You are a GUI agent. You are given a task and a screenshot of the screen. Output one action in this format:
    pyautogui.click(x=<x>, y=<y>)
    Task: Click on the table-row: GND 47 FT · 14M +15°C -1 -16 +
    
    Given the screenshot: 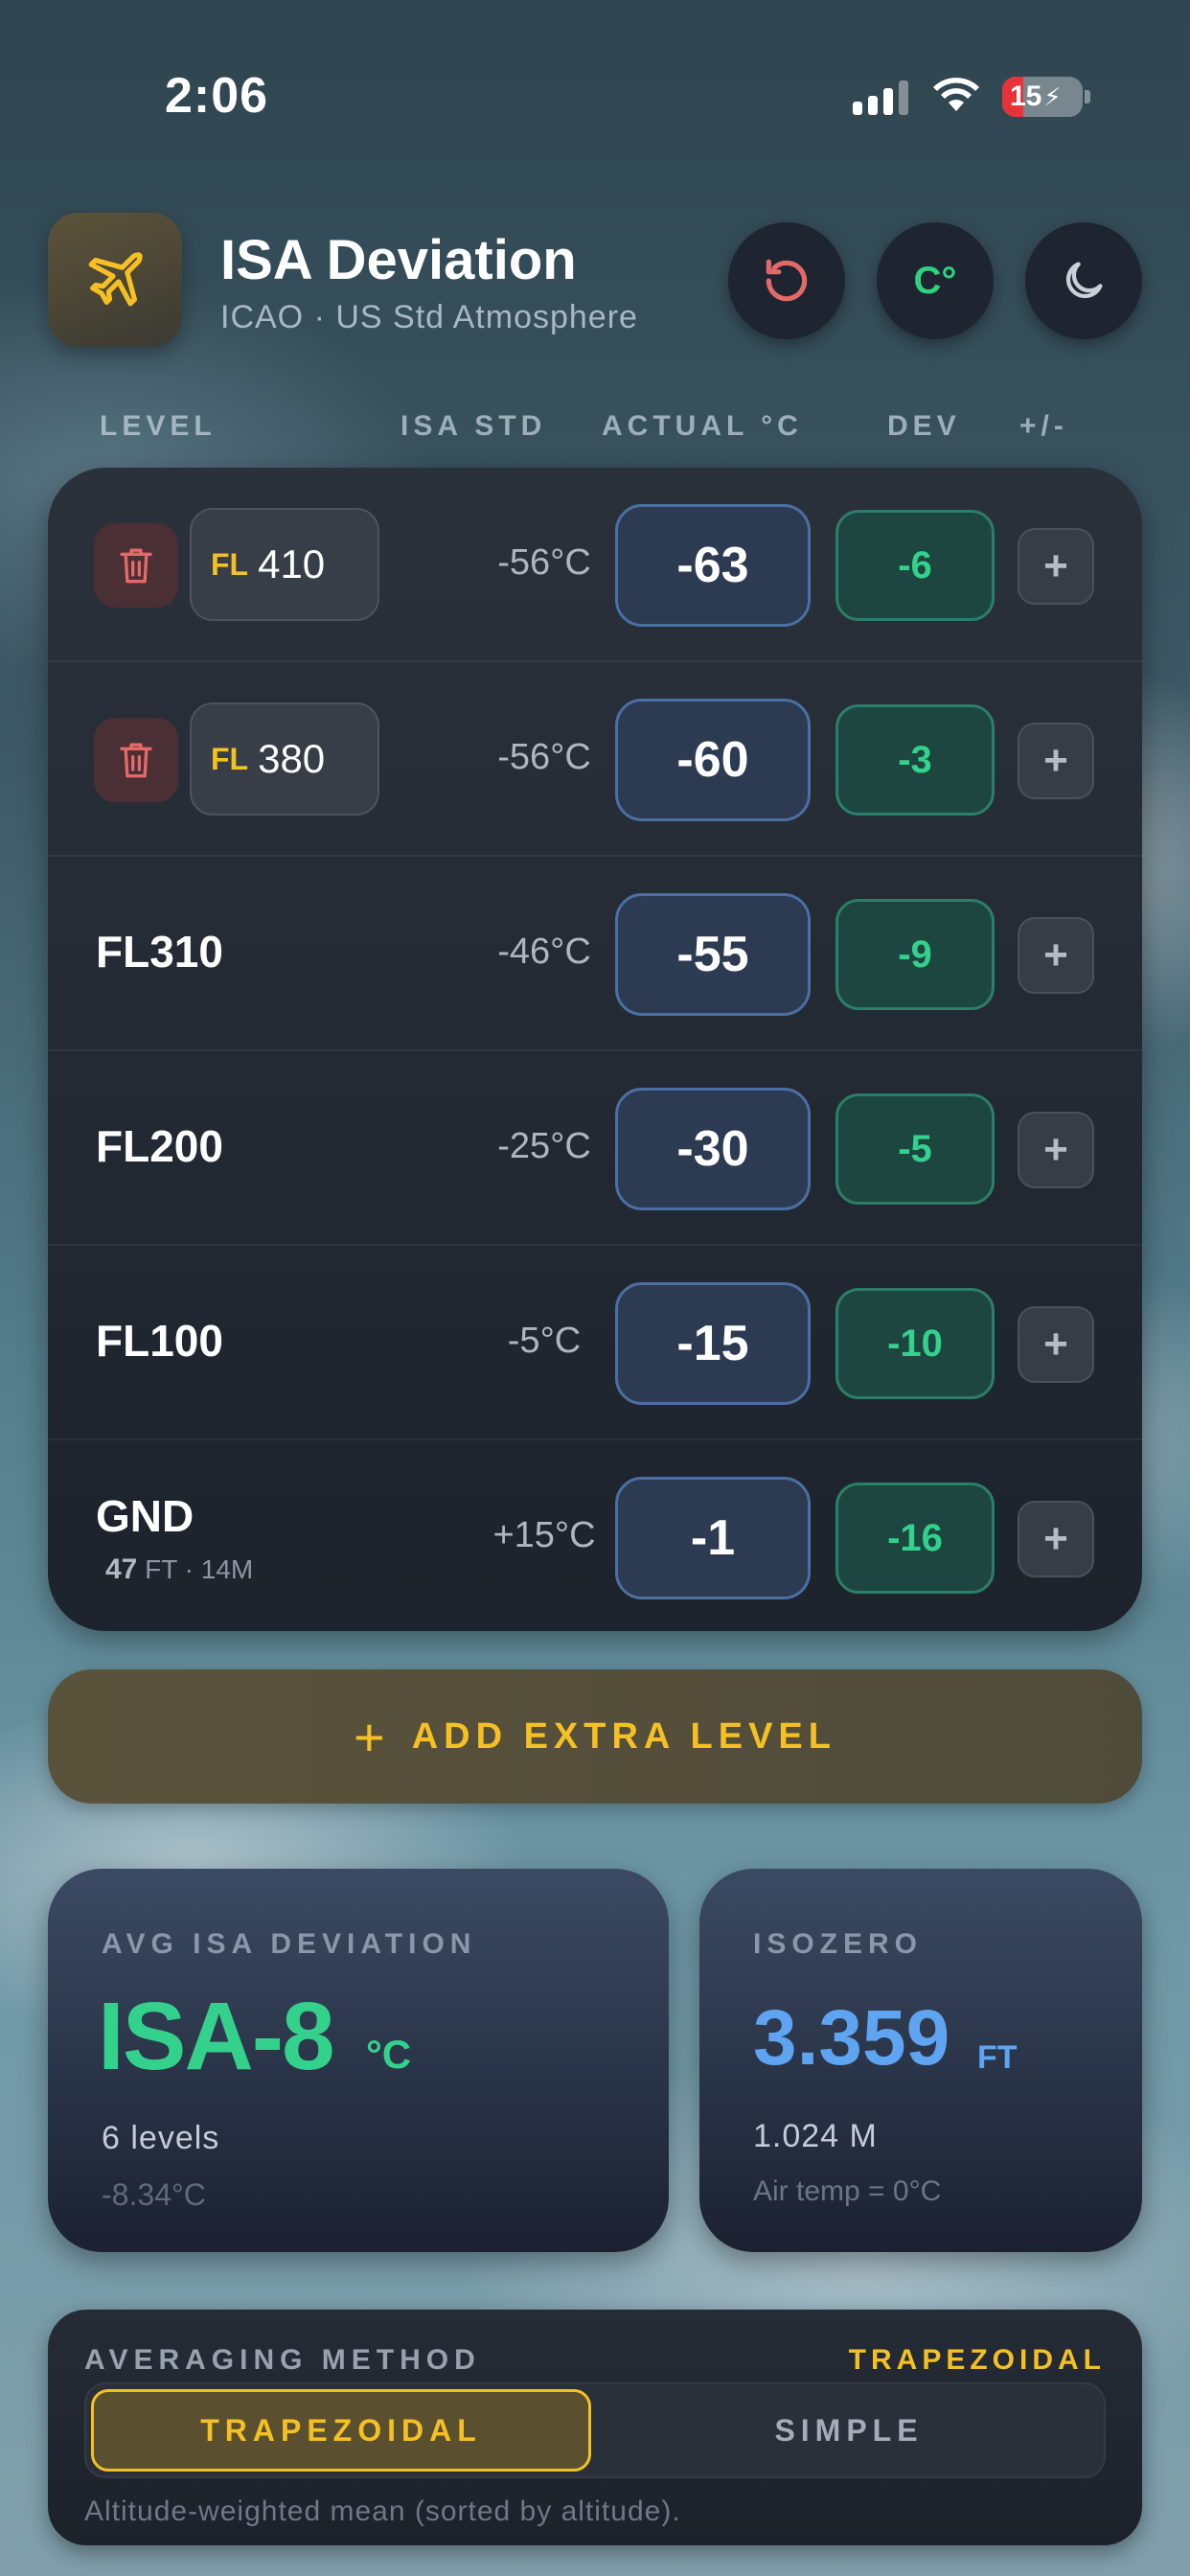 What is the action you would take?
    pyautogui.click(x=595, y=1535)
    